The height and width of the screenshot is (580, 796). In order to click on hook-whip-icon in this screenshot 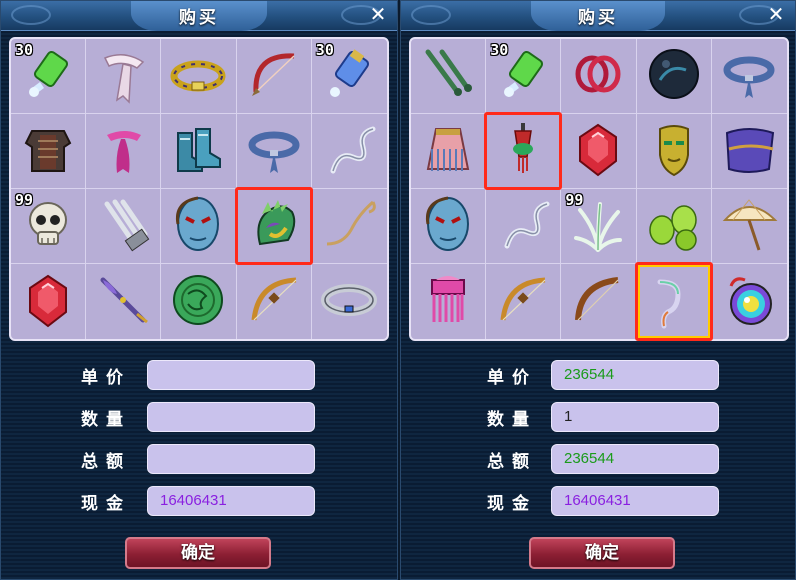, I will do `click(349, 226)`.